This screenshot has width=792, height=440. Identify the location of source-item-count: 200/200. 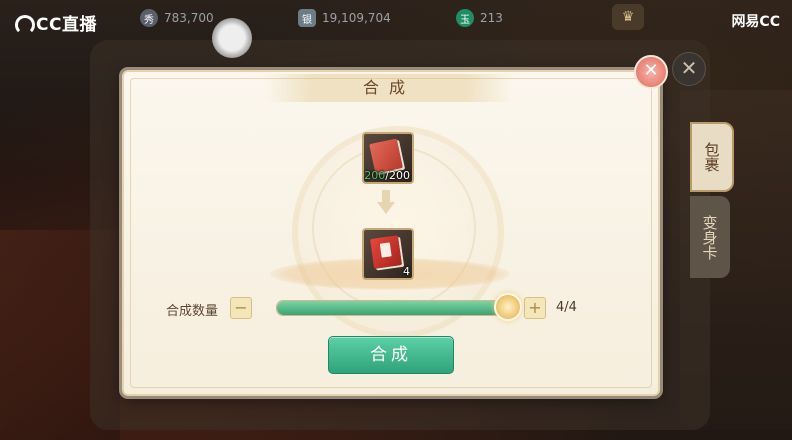
(387, 175).